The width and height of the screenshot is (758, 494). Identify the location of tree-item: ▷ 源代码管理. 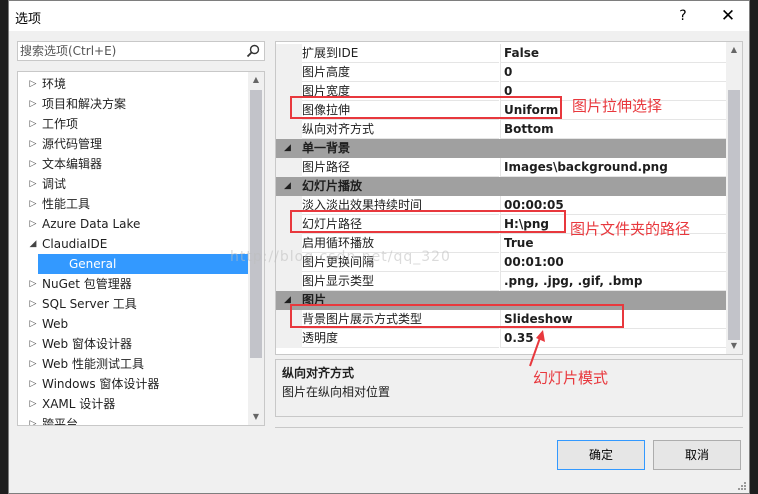
(134, 144).